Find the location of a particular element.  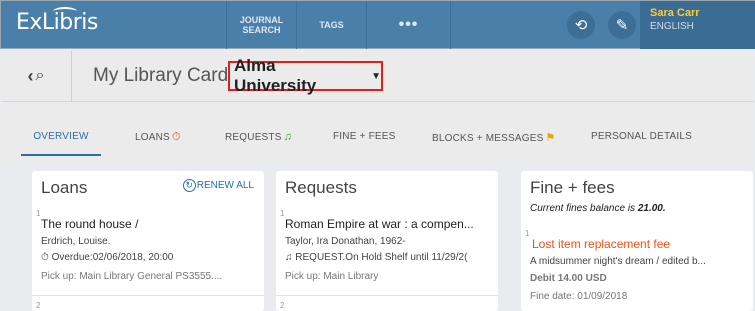

fine-item-date: Fine date: 01/09/2018 is located at coordinates (579, 296).